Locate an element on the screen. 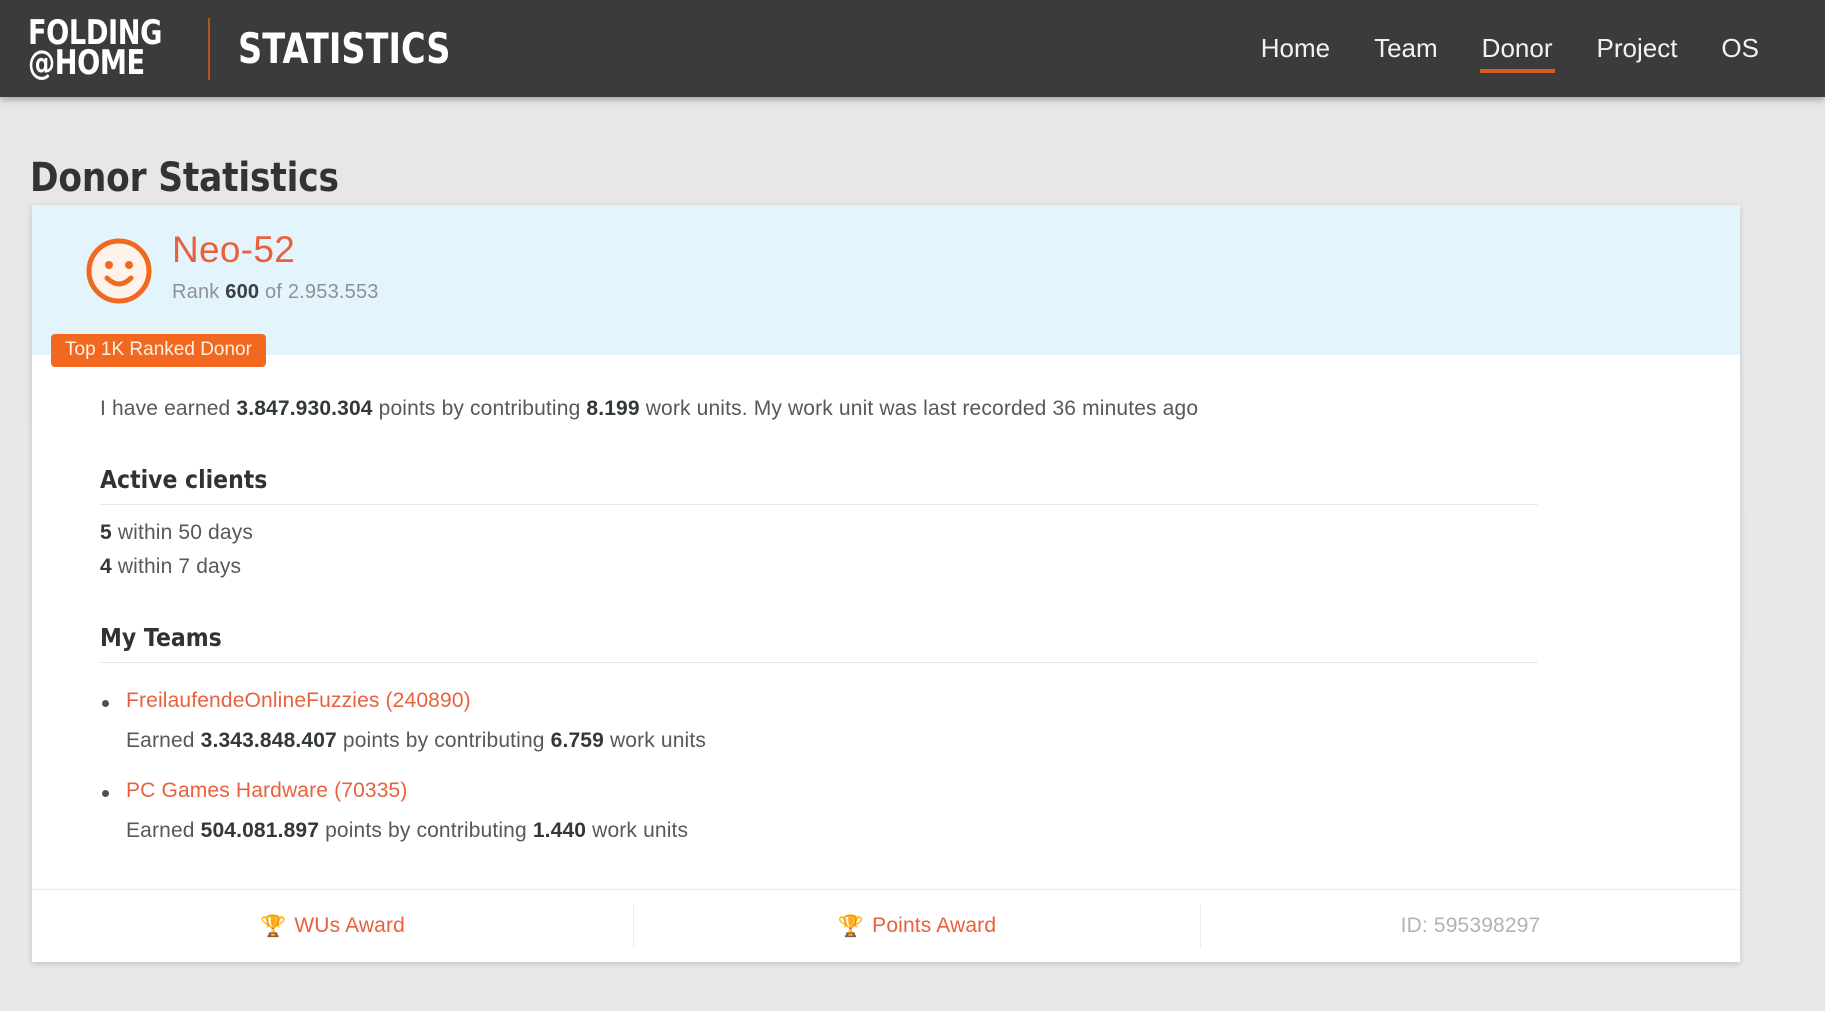 The width and height of the screenshot is (1825, 1011). team-link: PC Games Hardware (70335) is located at coordinates (267, 790).